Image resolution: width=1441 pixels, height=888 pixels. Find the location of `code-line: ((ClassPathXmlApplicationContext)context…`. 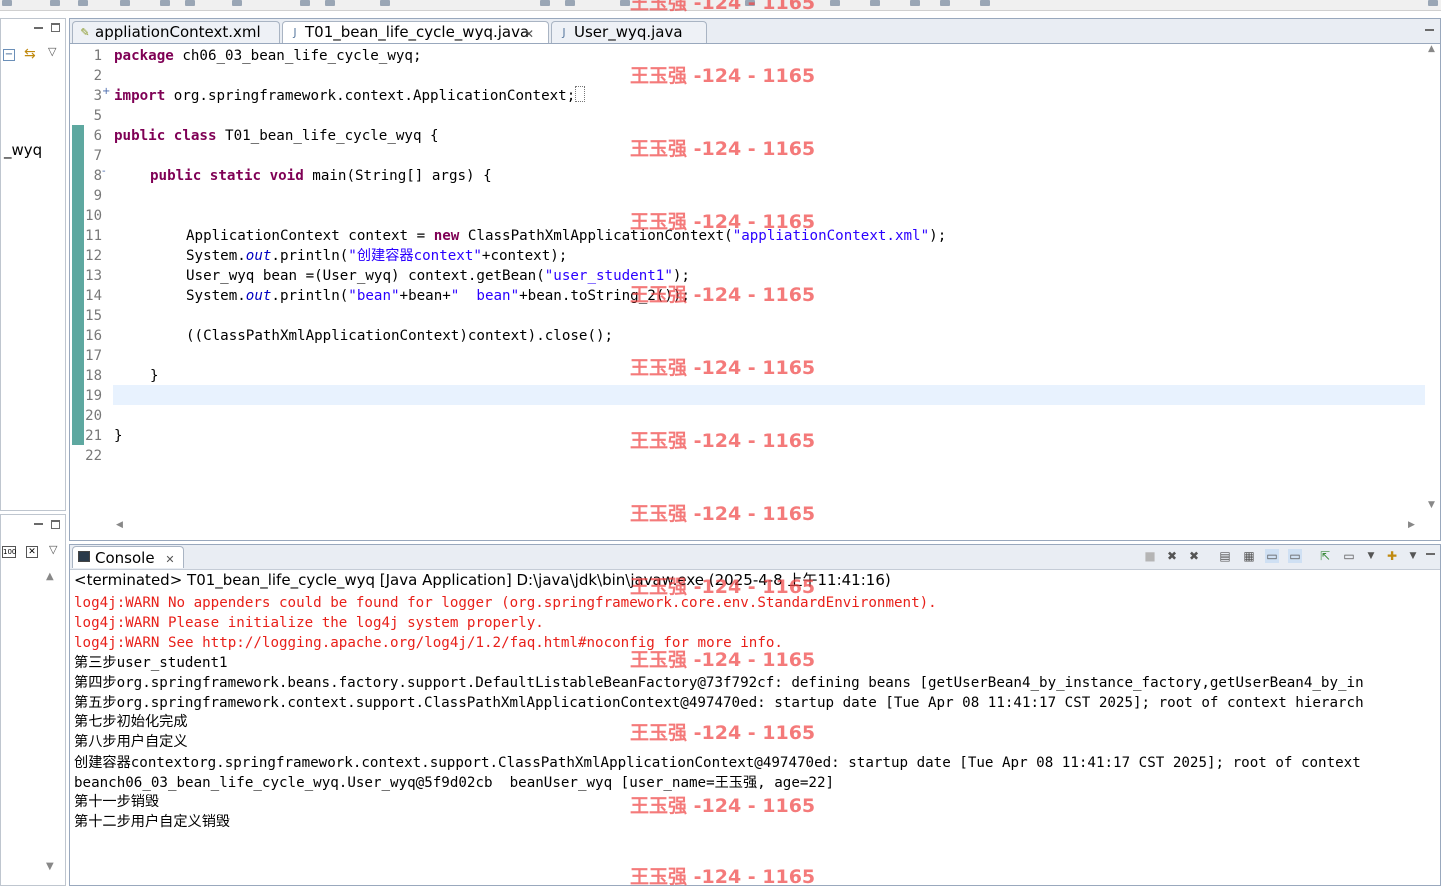

code-line: ((ClassPathXmlApplicationContext)context… is located at coordinates (399, 336).